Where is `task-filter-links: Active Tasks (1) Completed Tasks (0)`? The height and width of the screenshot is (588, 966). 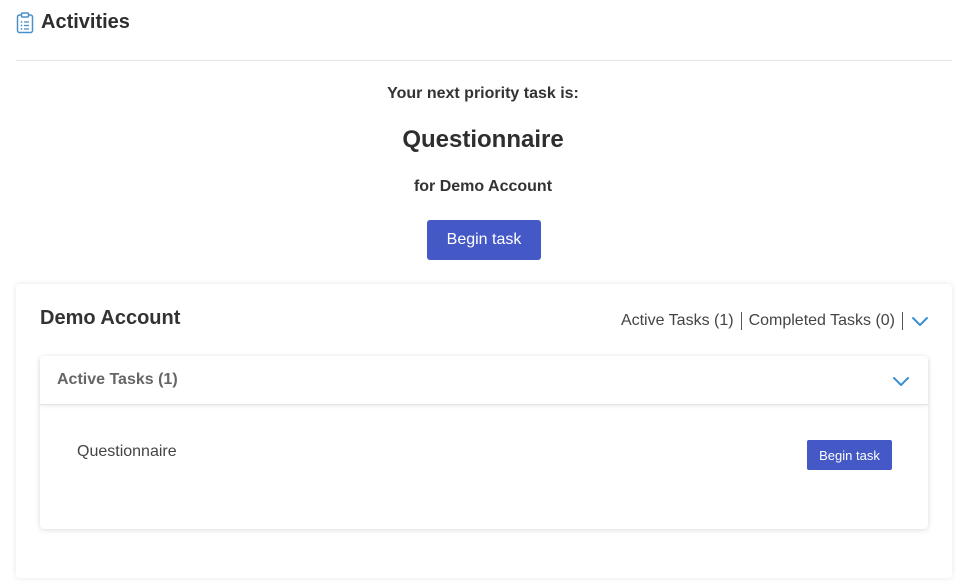 task-filter-links: Active Tasks (1) Completed Tasks (0) is located at coordinates (775, 321).